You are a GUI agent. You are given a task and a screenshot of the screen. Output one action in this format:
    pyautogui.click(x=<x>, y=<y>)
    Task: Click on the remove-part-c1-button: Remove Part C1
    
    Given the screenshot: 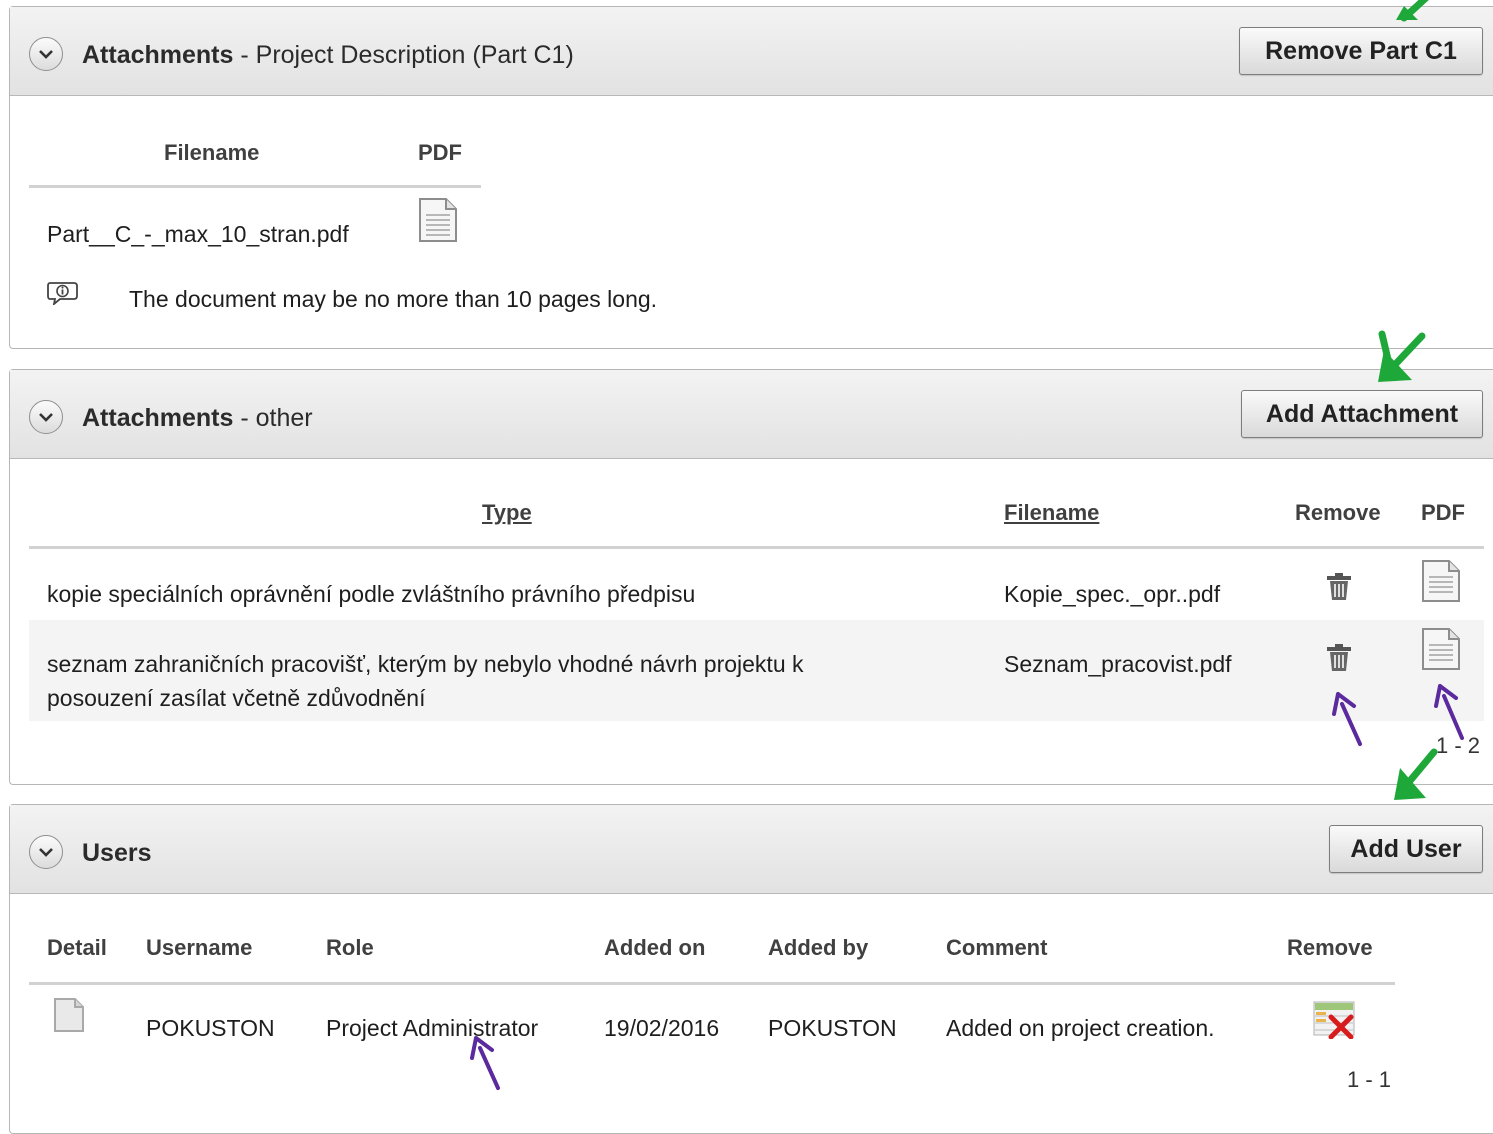 What is the action you would take?
    pyautogui.click(x=1361, y=51)
    